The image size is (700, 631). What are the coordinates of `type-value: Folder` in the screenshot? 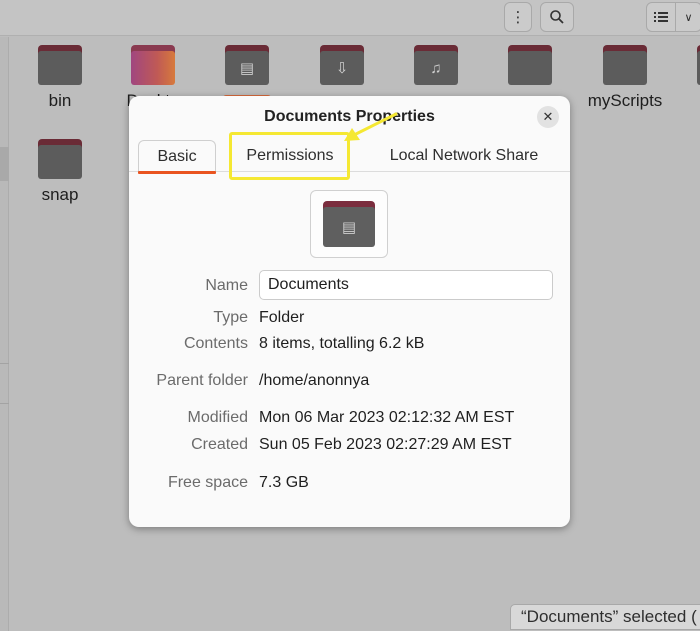 It's located at (282, 317).